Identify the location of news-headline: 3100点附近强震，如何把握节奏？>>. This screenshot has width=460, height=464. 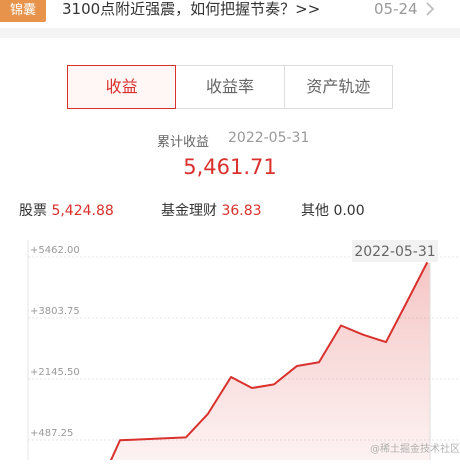
(191, 11).